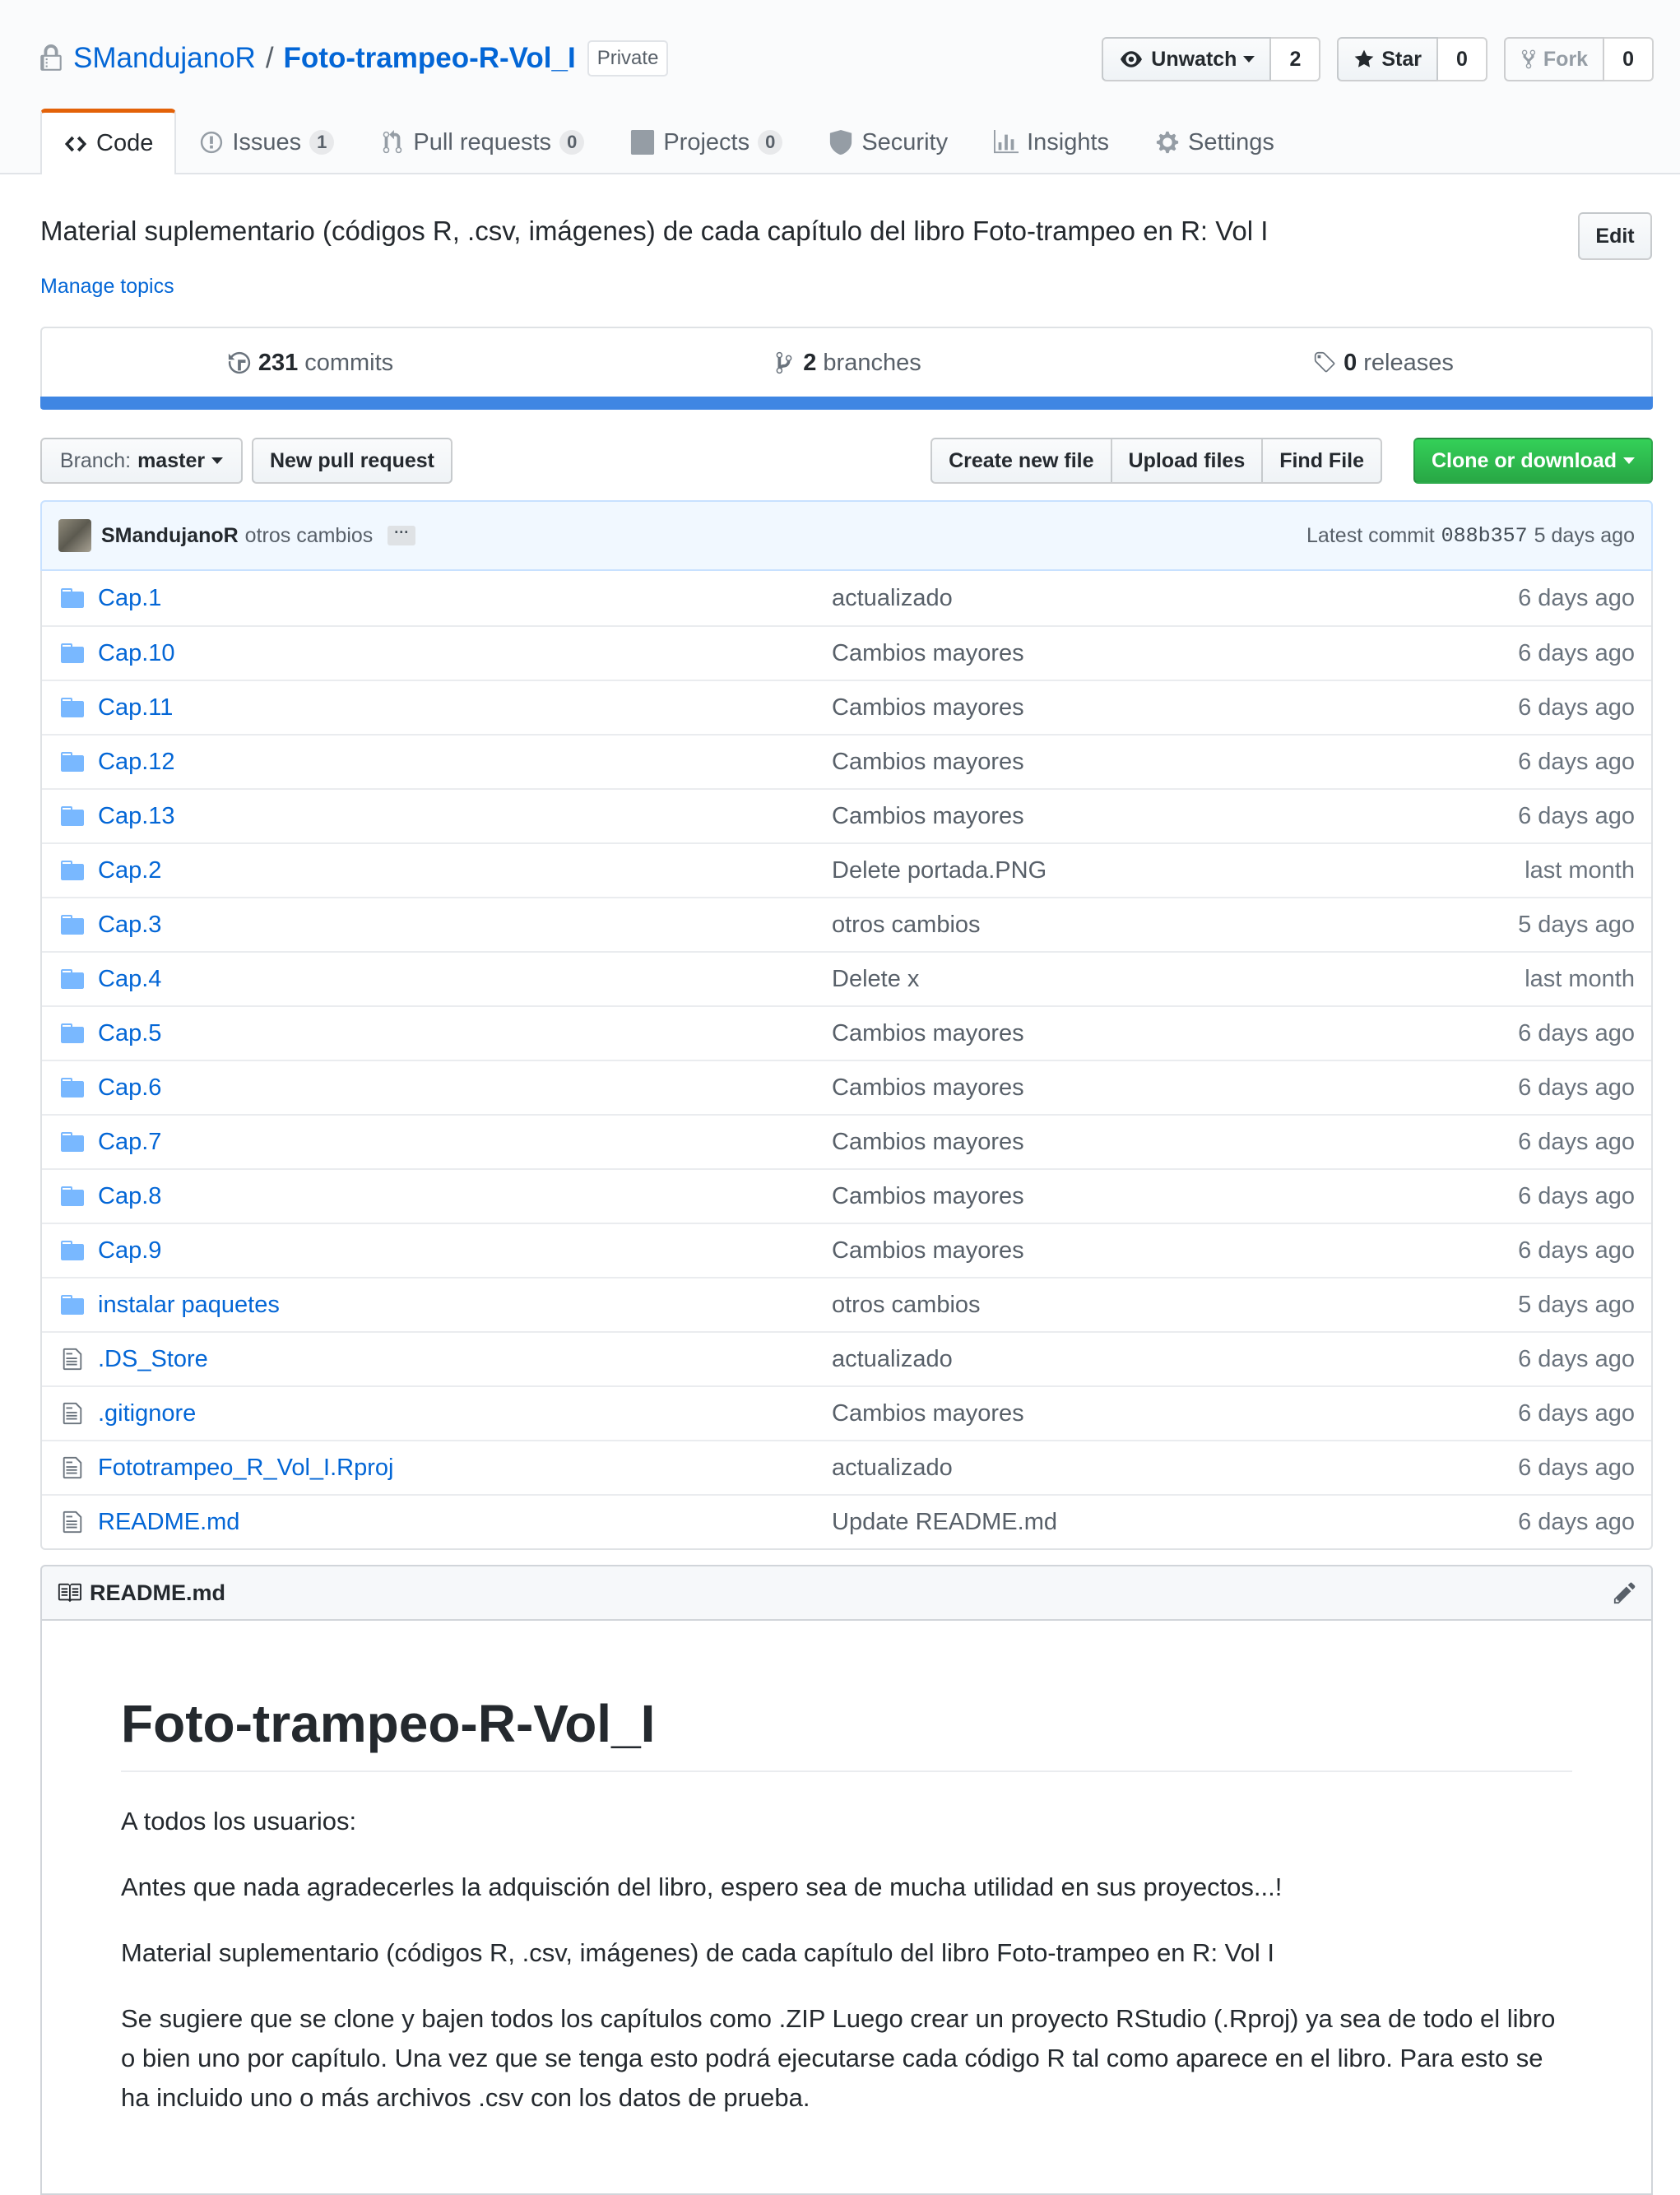 This screenshot has width=1680, height=2195. I want to click on file-name-link: .DS_Store, so click(461, 1359).